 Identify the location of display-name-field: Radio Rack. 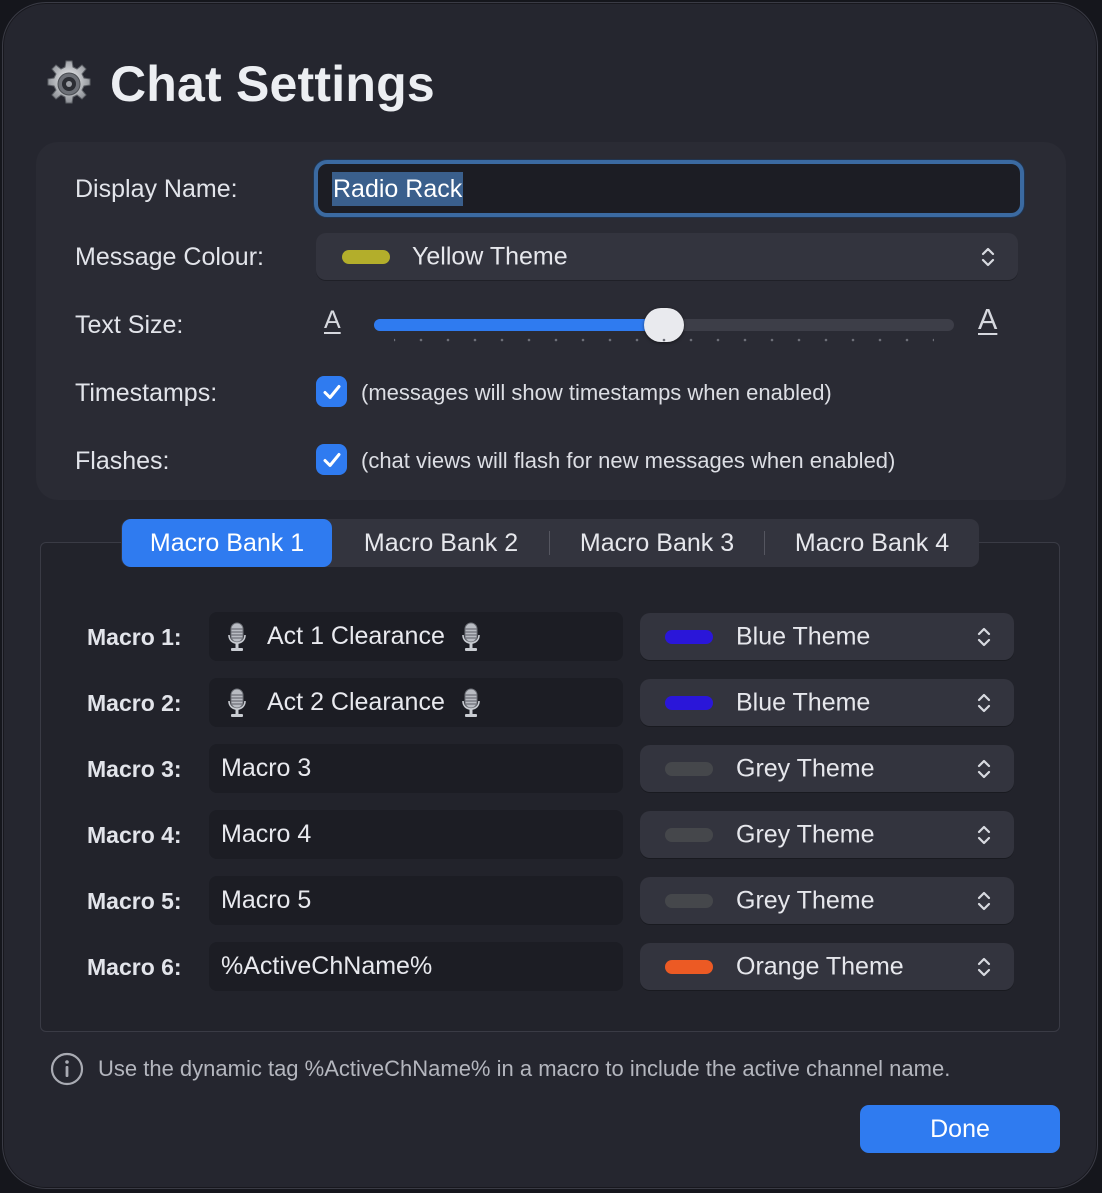
(669, 188).